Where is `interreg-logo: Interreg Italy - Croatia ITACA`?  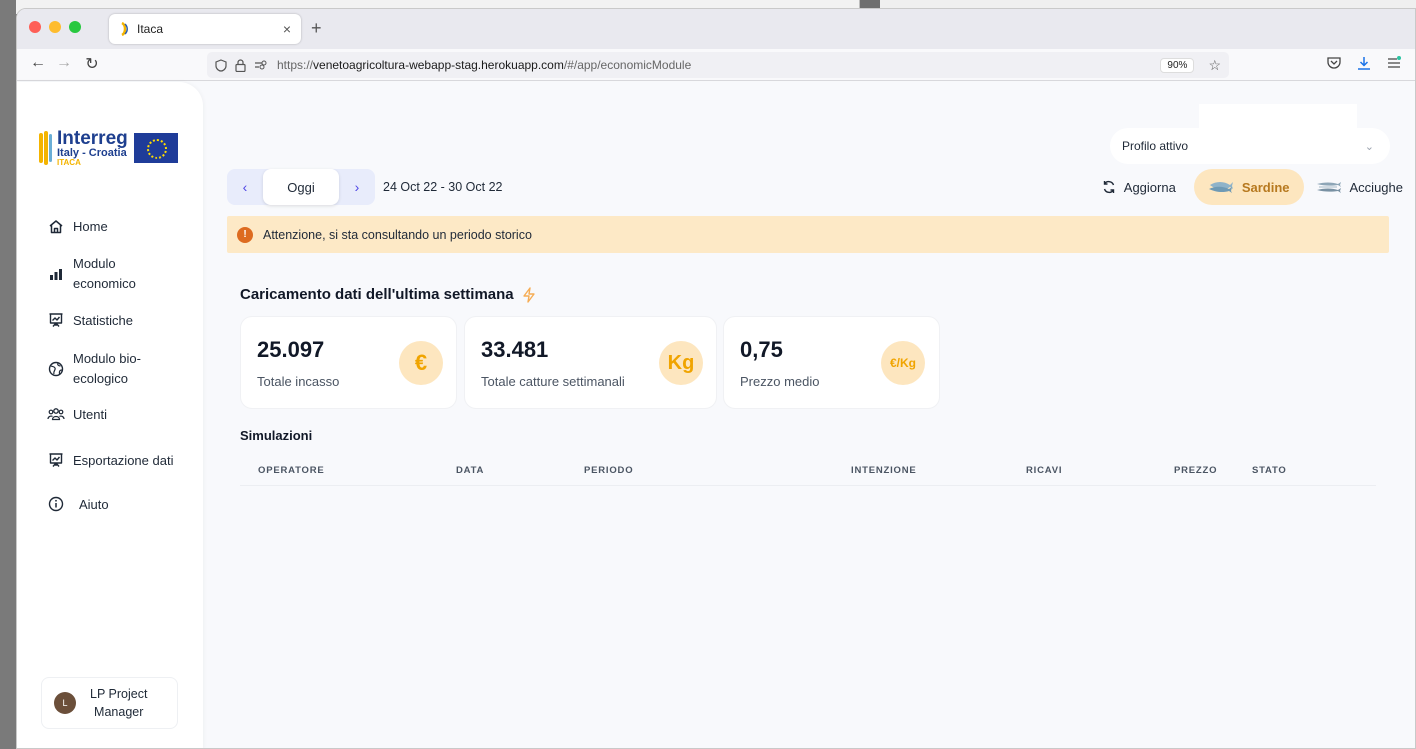
interreg-logo: Interreg Italy - Croatia ITACA is located at coordinates (110, 148).